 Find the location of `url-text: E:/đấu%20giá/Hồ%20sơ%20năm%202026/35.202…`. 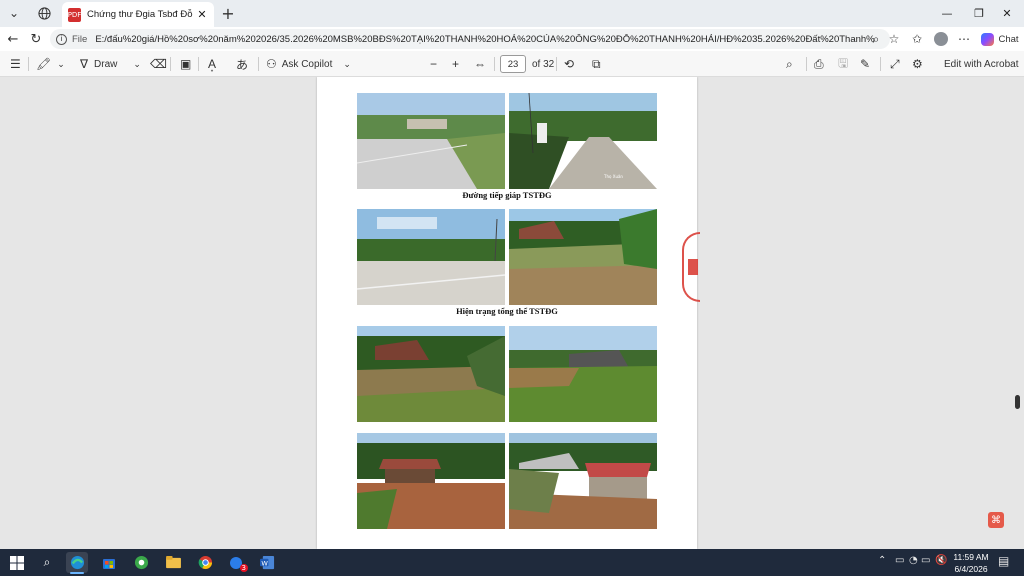

url-text: E:/đấu%20giá/Hồ%20sơ%20năm%202026/35.202… is located at coordinates (485, 39).